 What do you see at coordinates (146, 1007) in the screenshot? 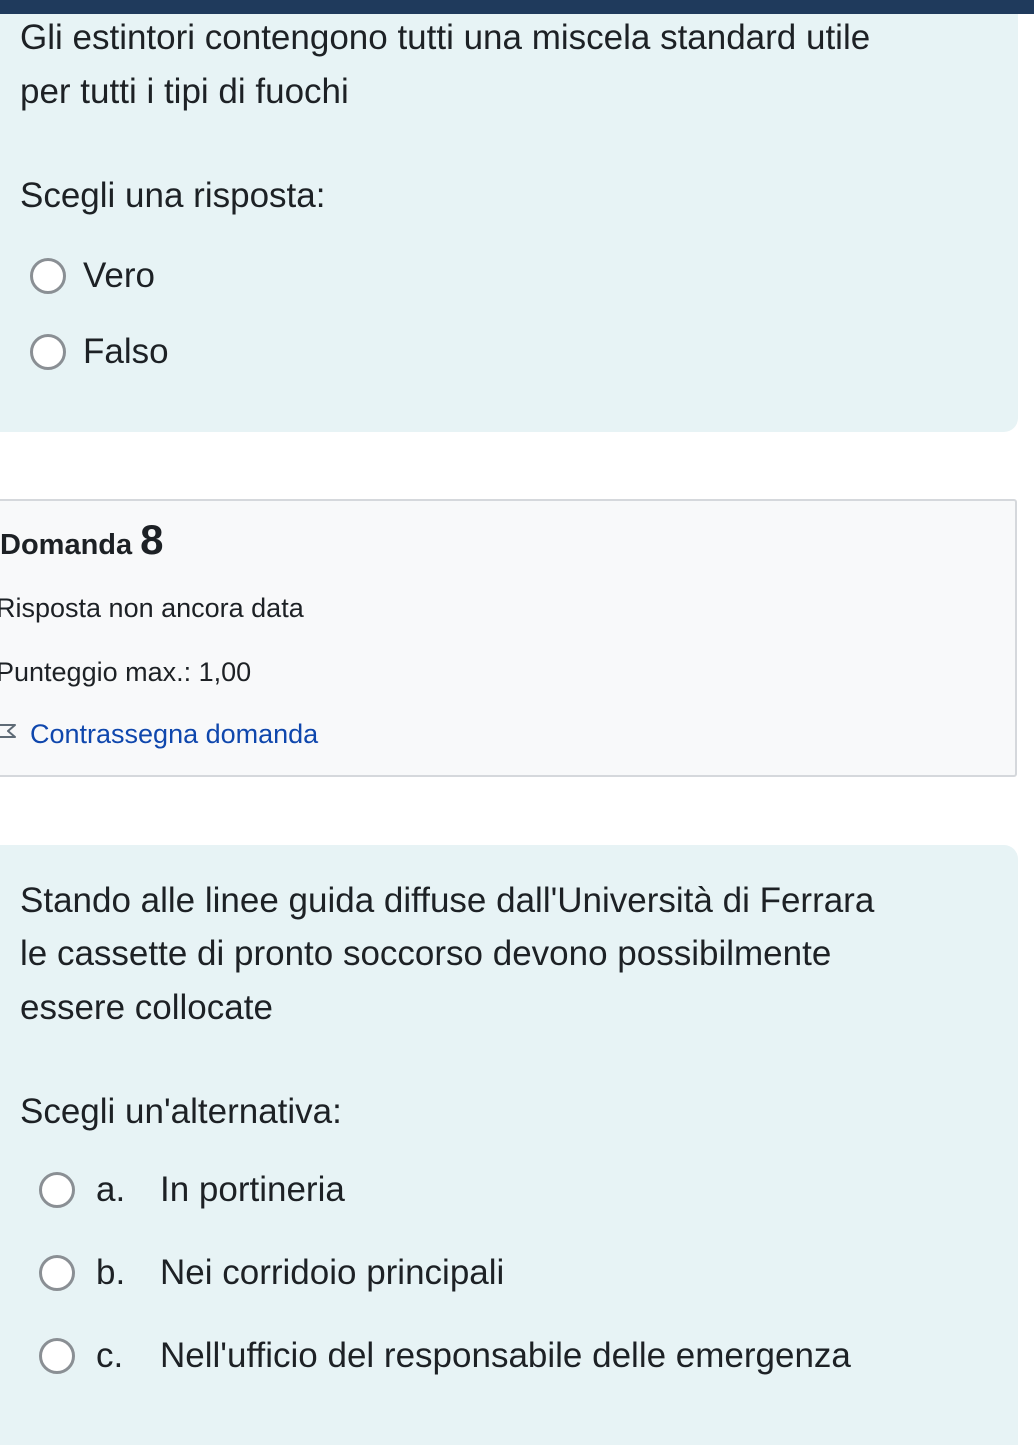
I see `question-8-text-line-3: essere collocate` at bounding box center [146, 1007].